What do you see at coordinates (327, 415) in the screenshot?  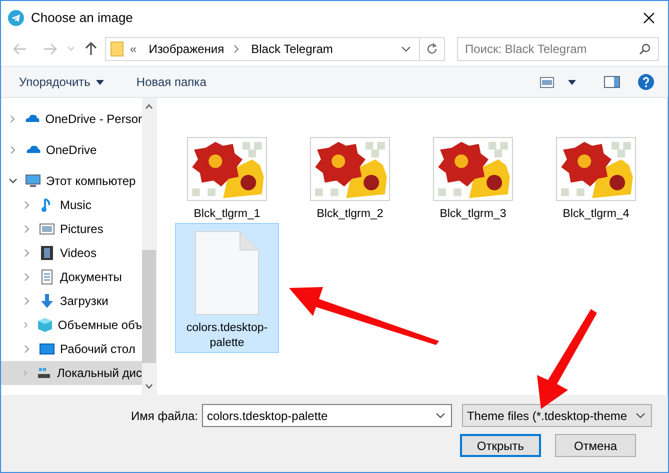 I see `filename-field: colors.tdesktop-palette` at bounding box center [327, 415].